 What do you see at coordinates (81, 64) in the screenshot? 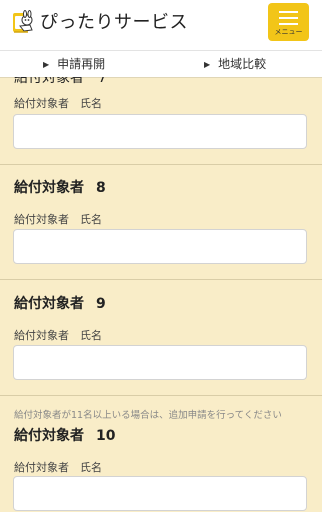
I see `resume-application-label: 申請再開` at bounding box center [81, 64].